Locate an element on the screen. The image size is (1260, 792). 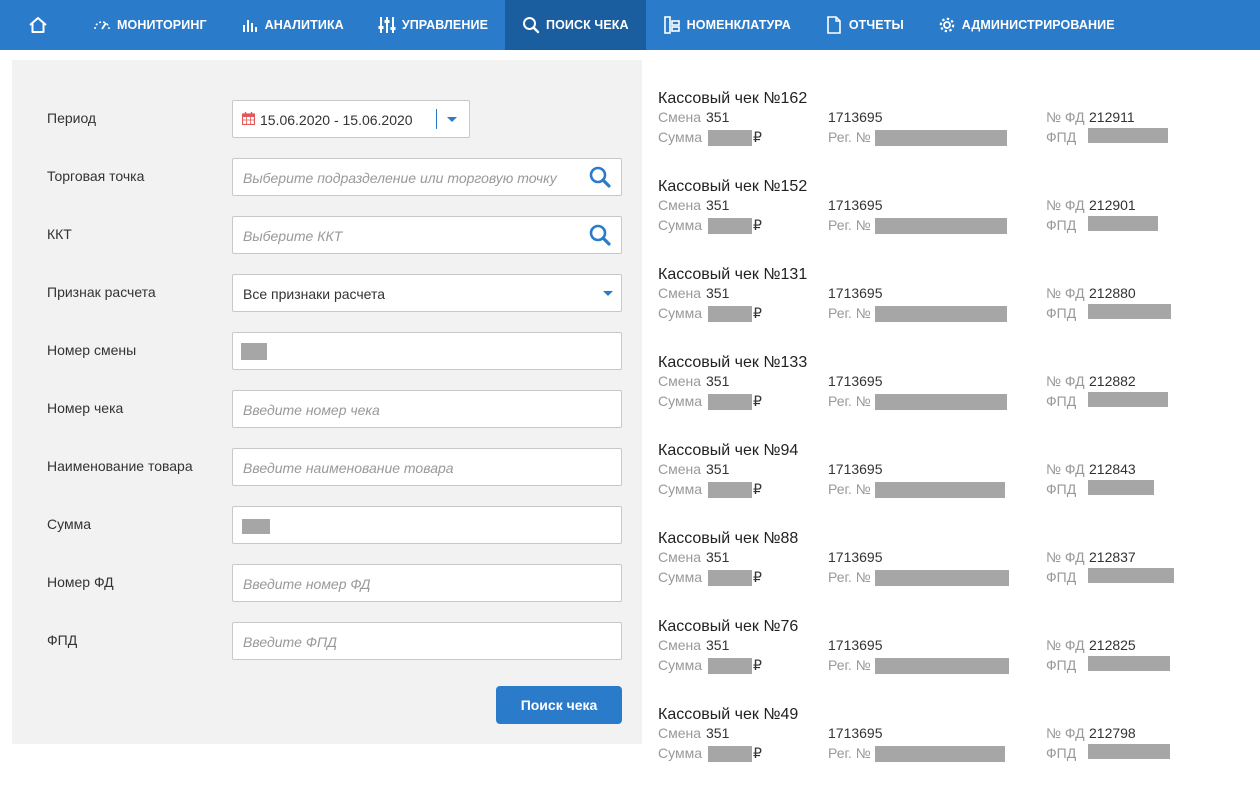
divider is located at coordinates (436, 119).